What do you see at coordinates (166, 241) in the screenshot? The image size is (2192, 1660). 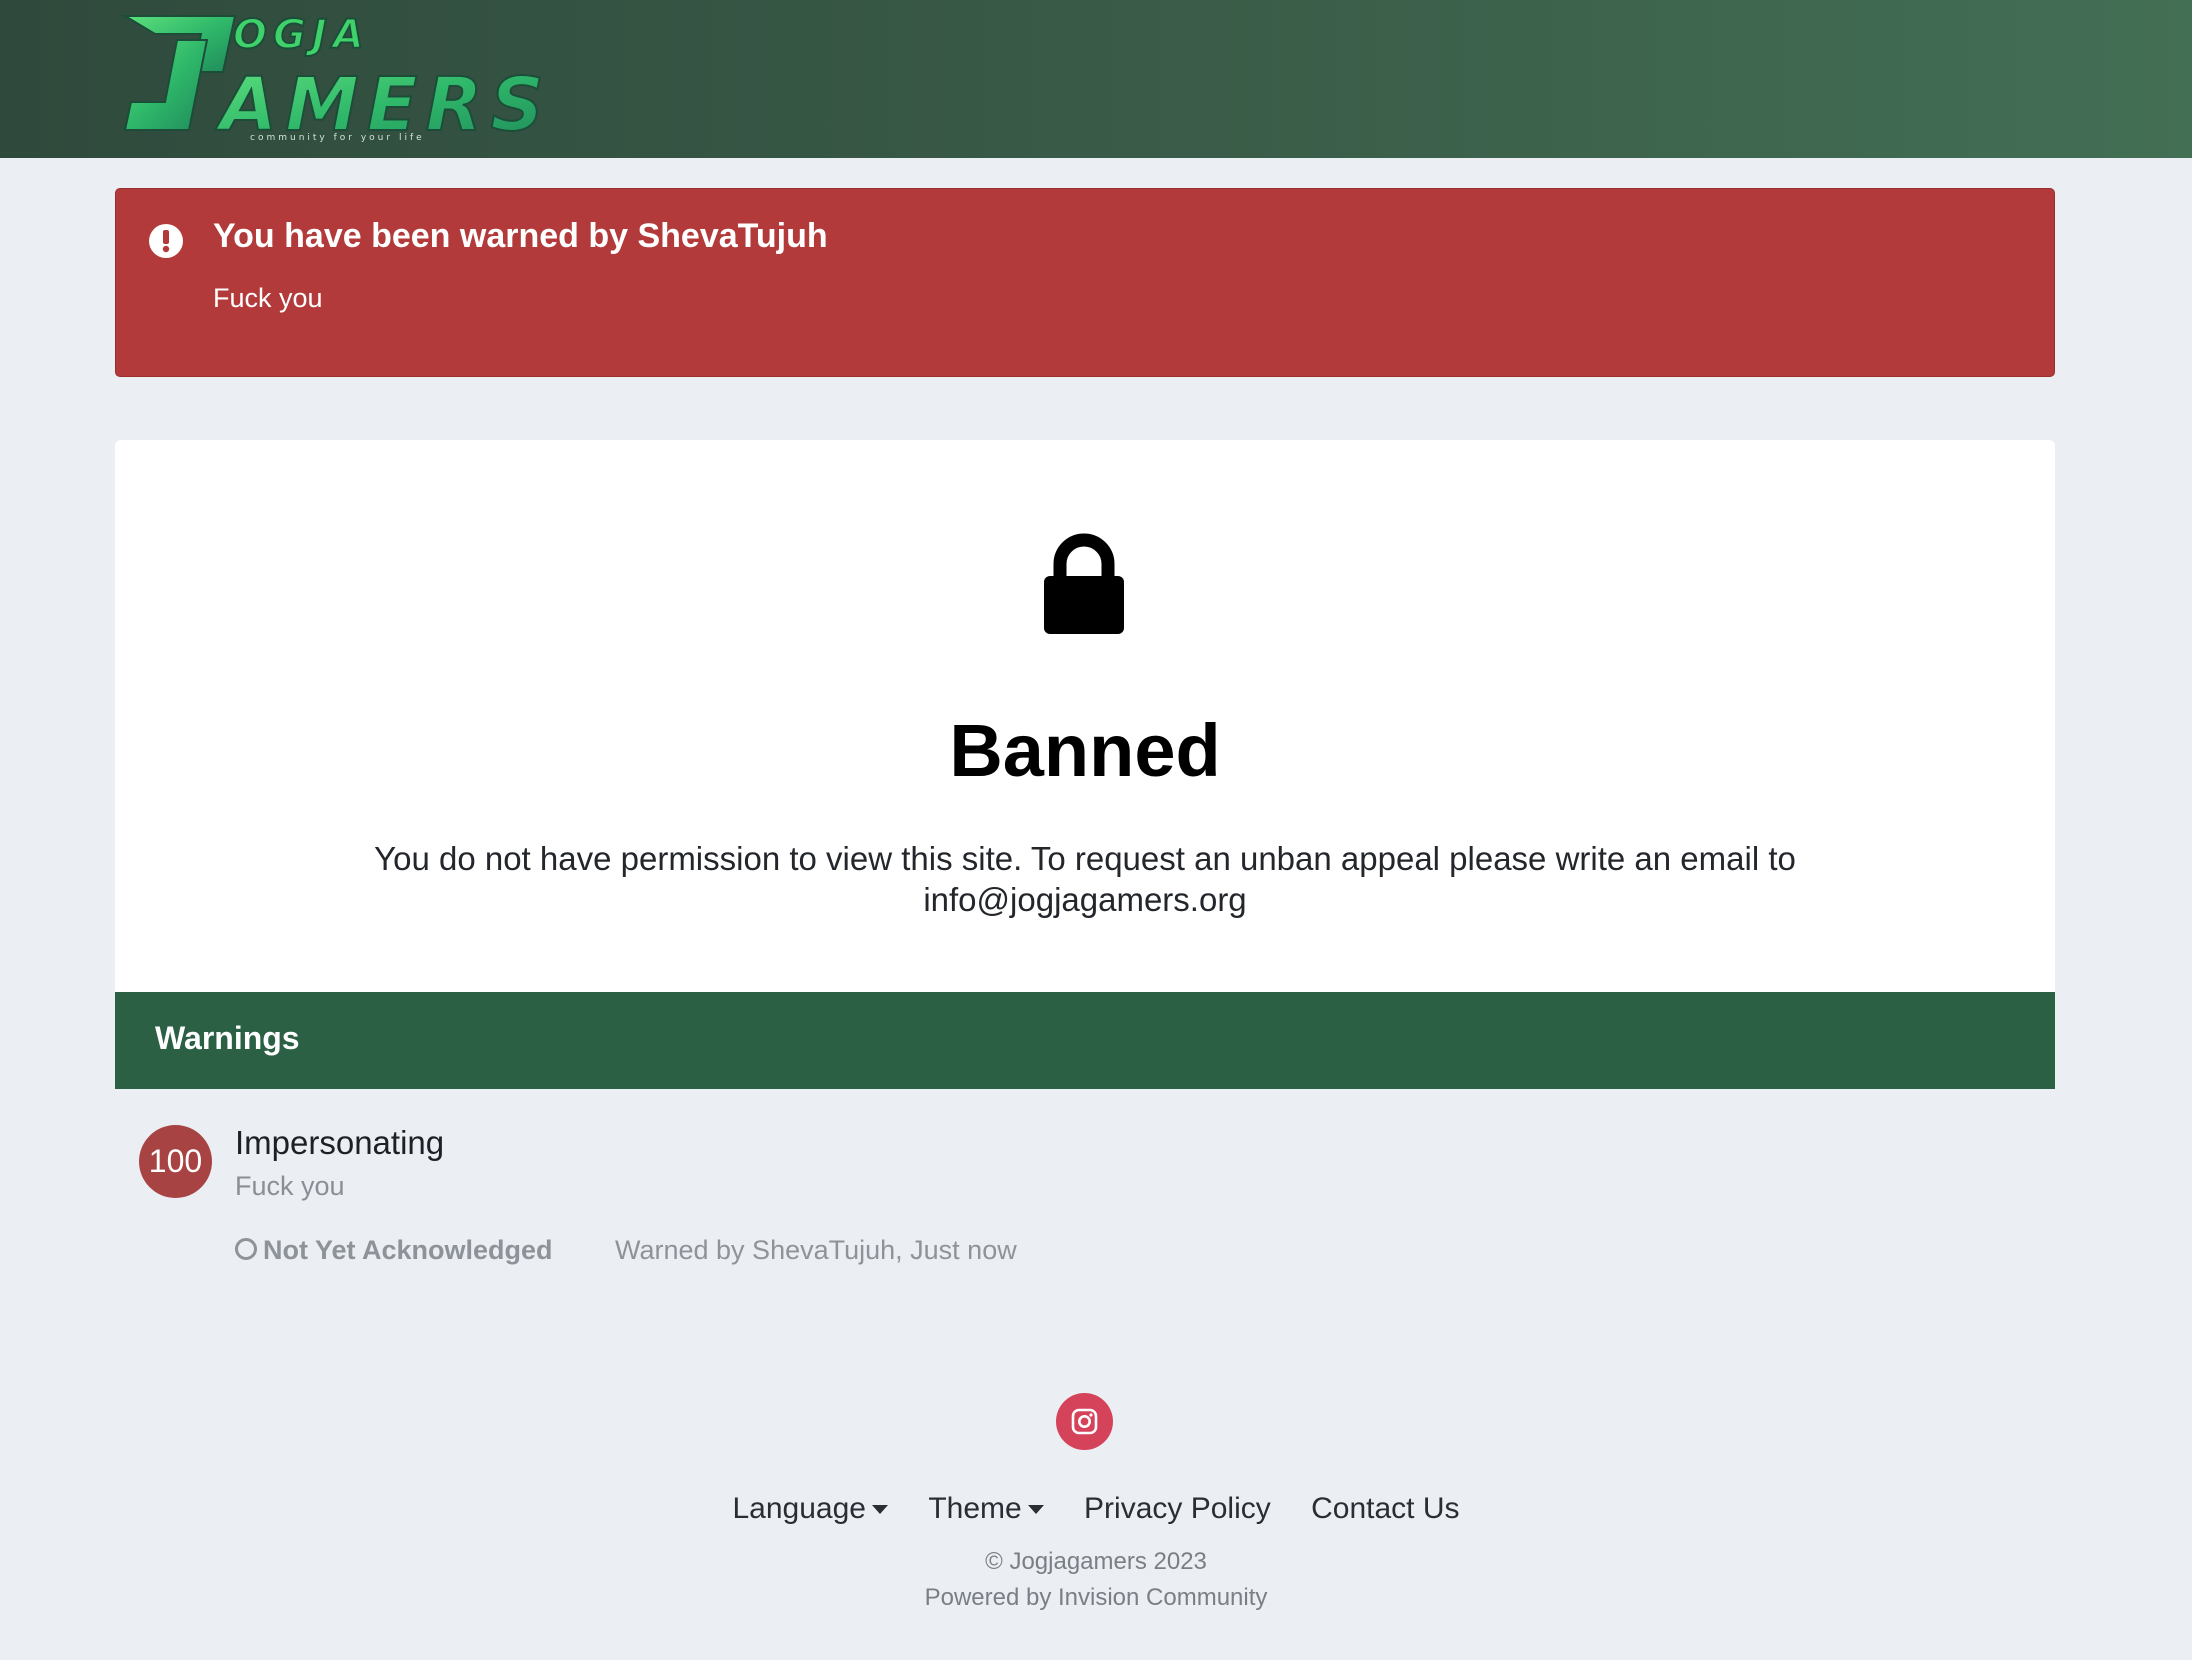 I see `exclamation-circle-icon` at bounding box center [166, 241].